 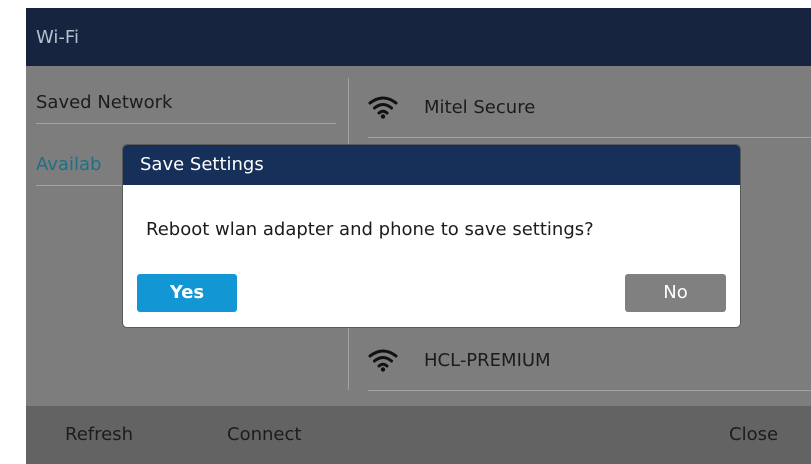 What do you see at coordinates (187, 293) in the screenshot?
I see `yes-button: Yes` at bounding box center [187, 293].